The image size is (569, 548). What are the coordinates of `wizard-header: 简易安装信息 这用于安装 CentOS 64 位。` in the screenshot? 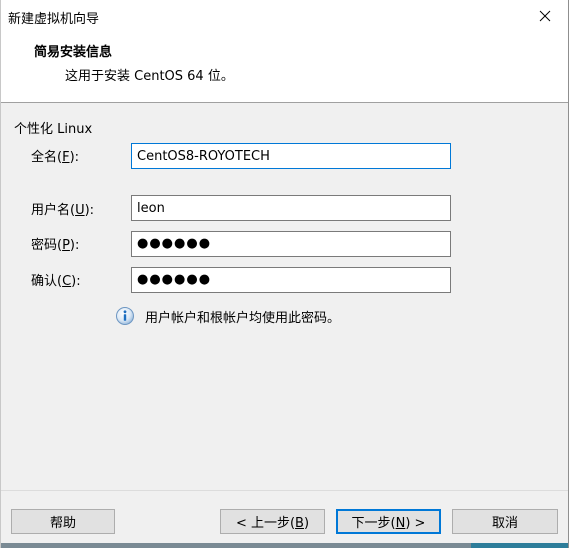 It's located at (284, 67).